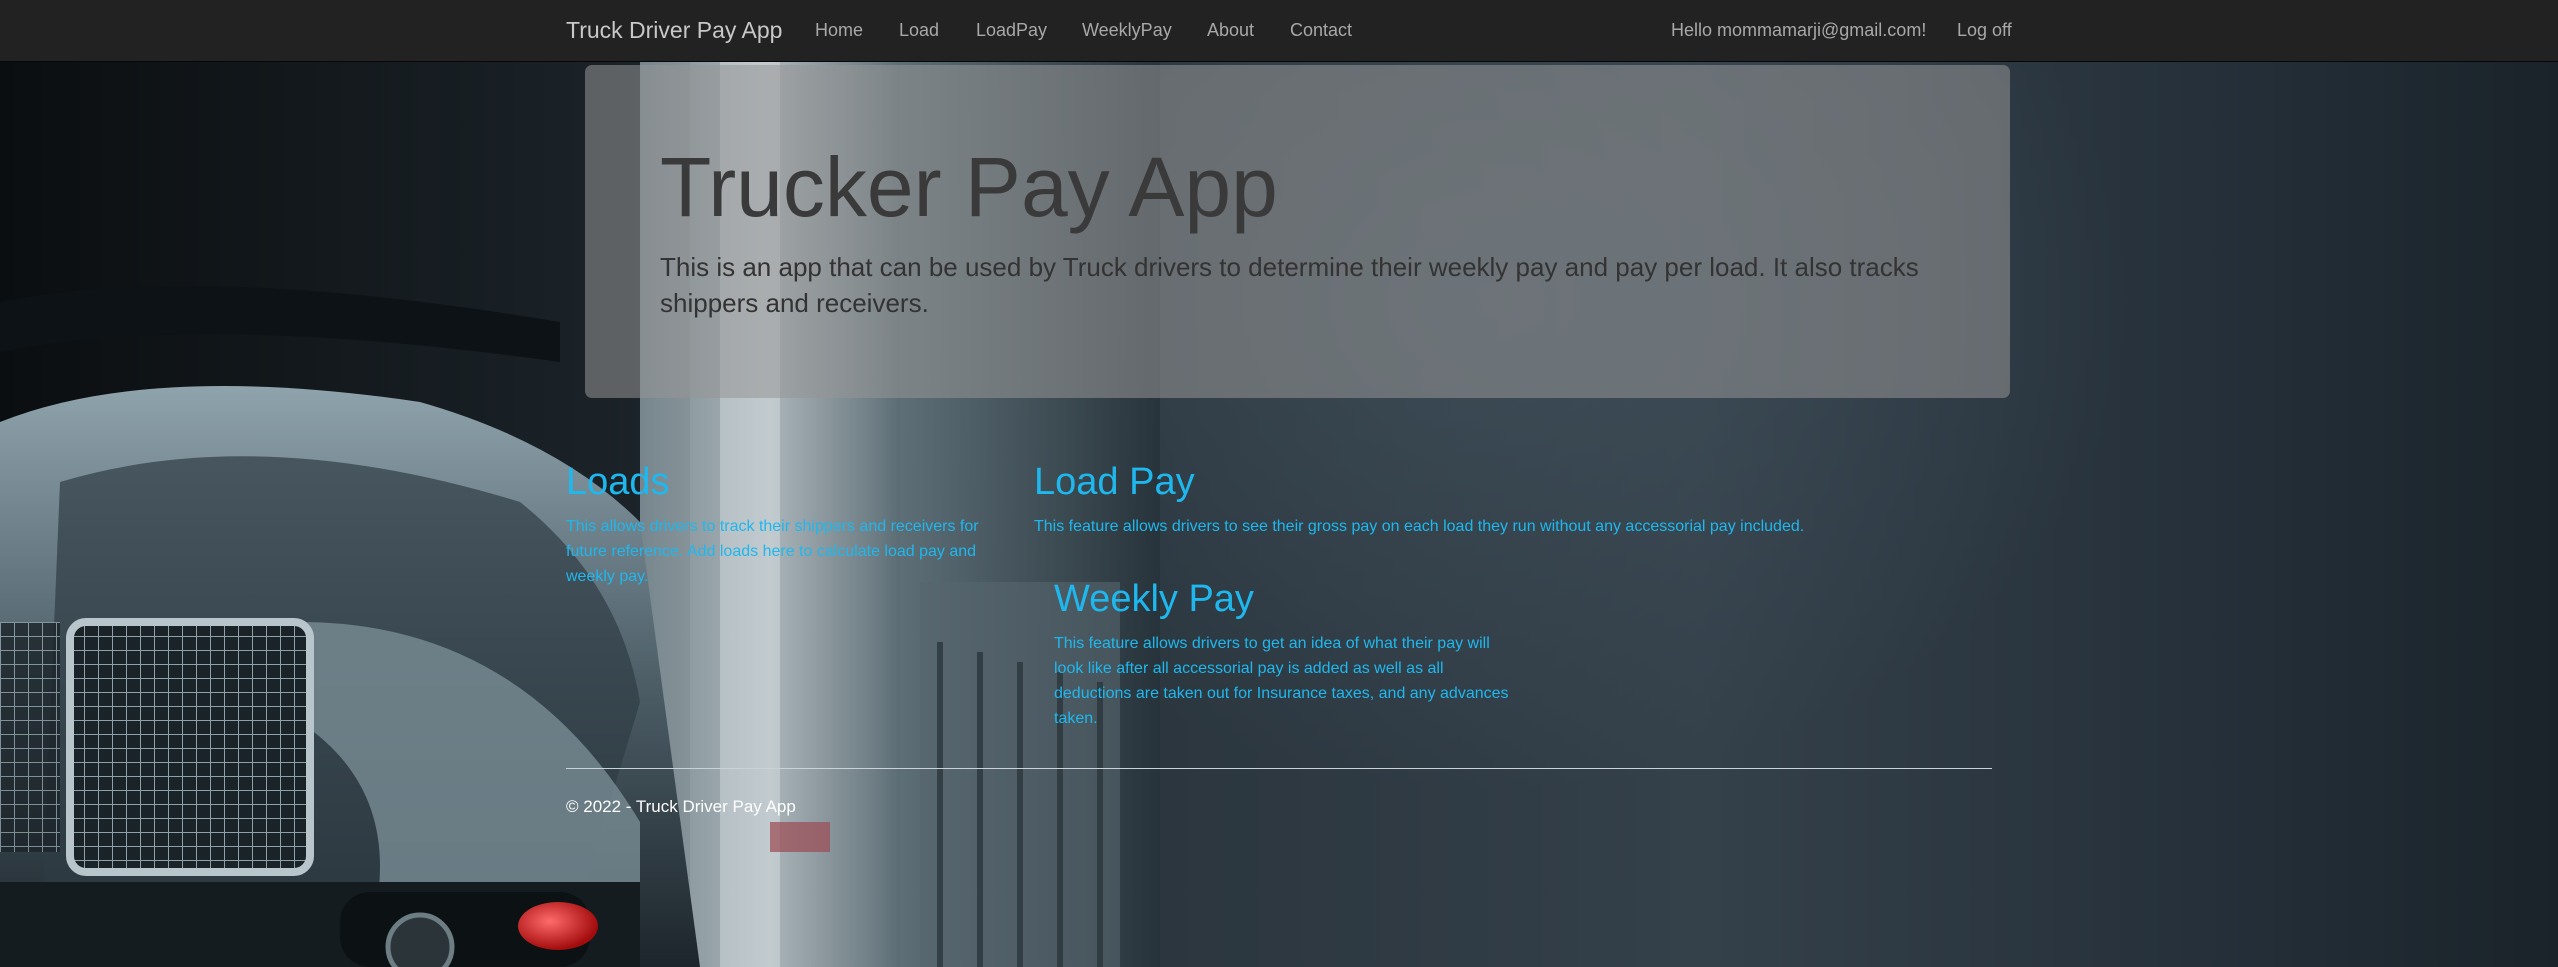 The image size is (2558, 967). Describe the element at coordinates (1798, 30) in the screenshot. I see `user-greeting-link: Hello mommamarji@gmail.com!` at that location.